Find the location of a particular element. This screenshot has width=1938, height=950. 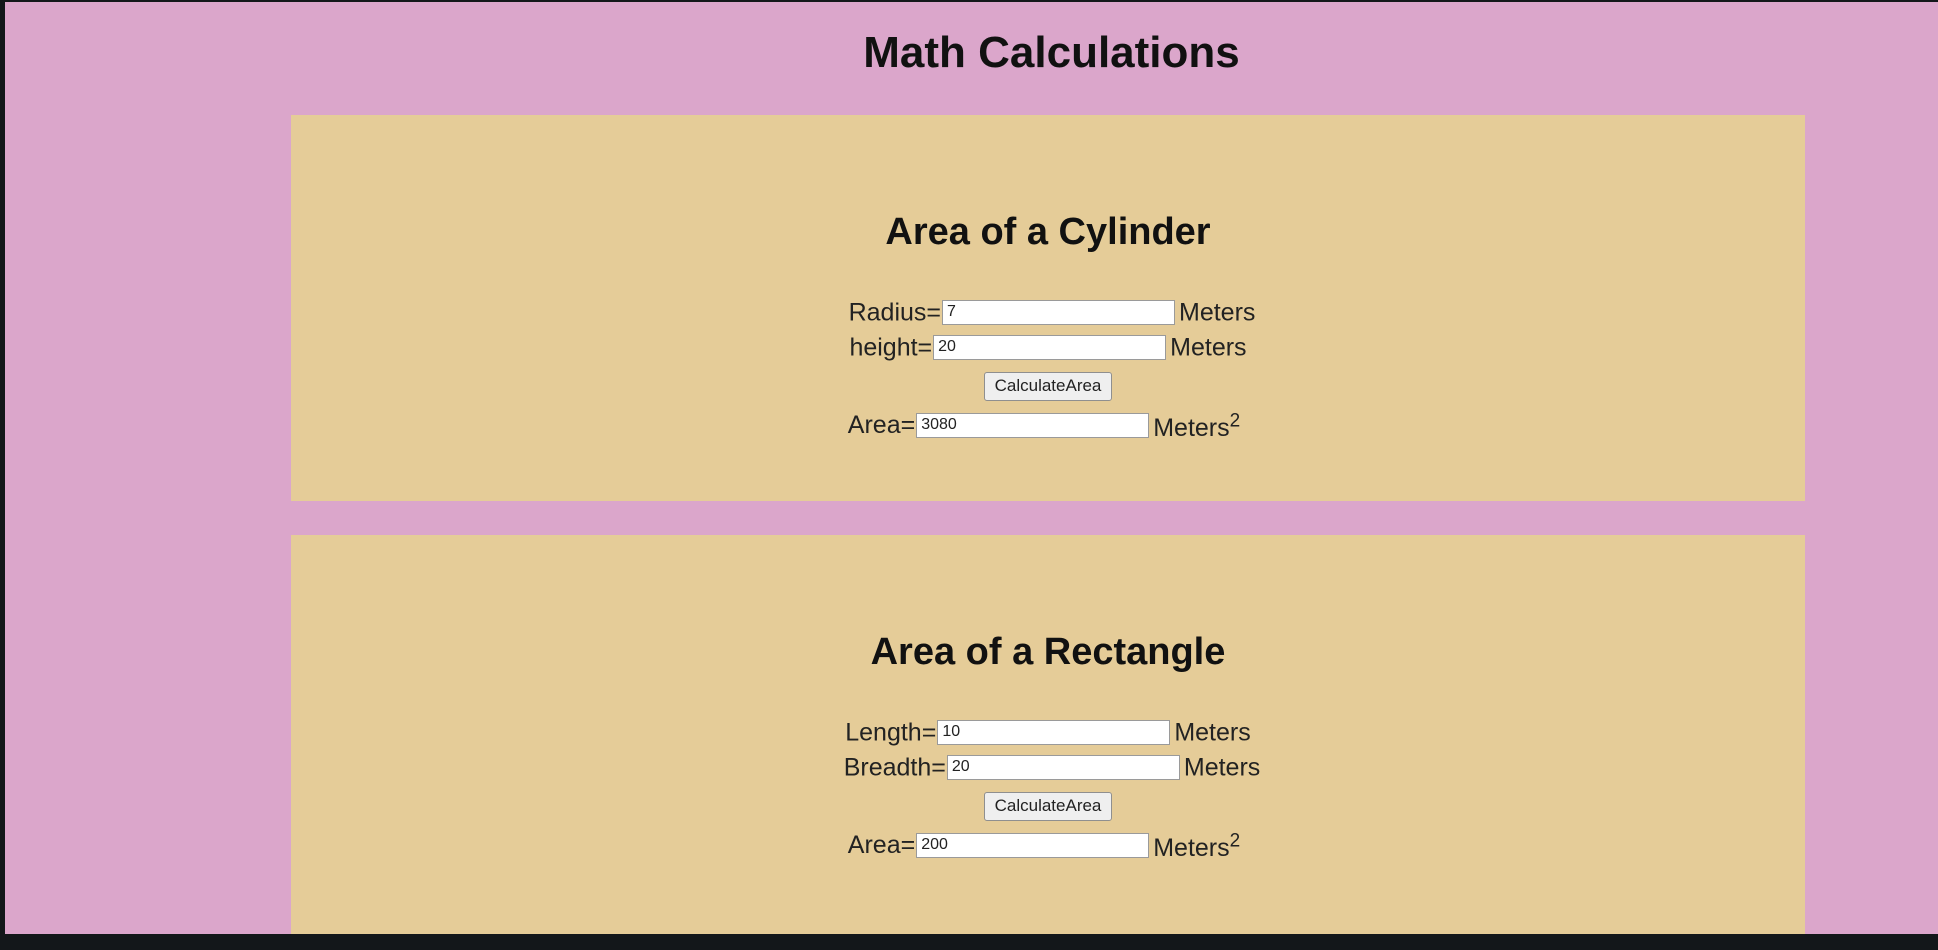

radius-unit: Meters is located at coordinates (1217, 312).